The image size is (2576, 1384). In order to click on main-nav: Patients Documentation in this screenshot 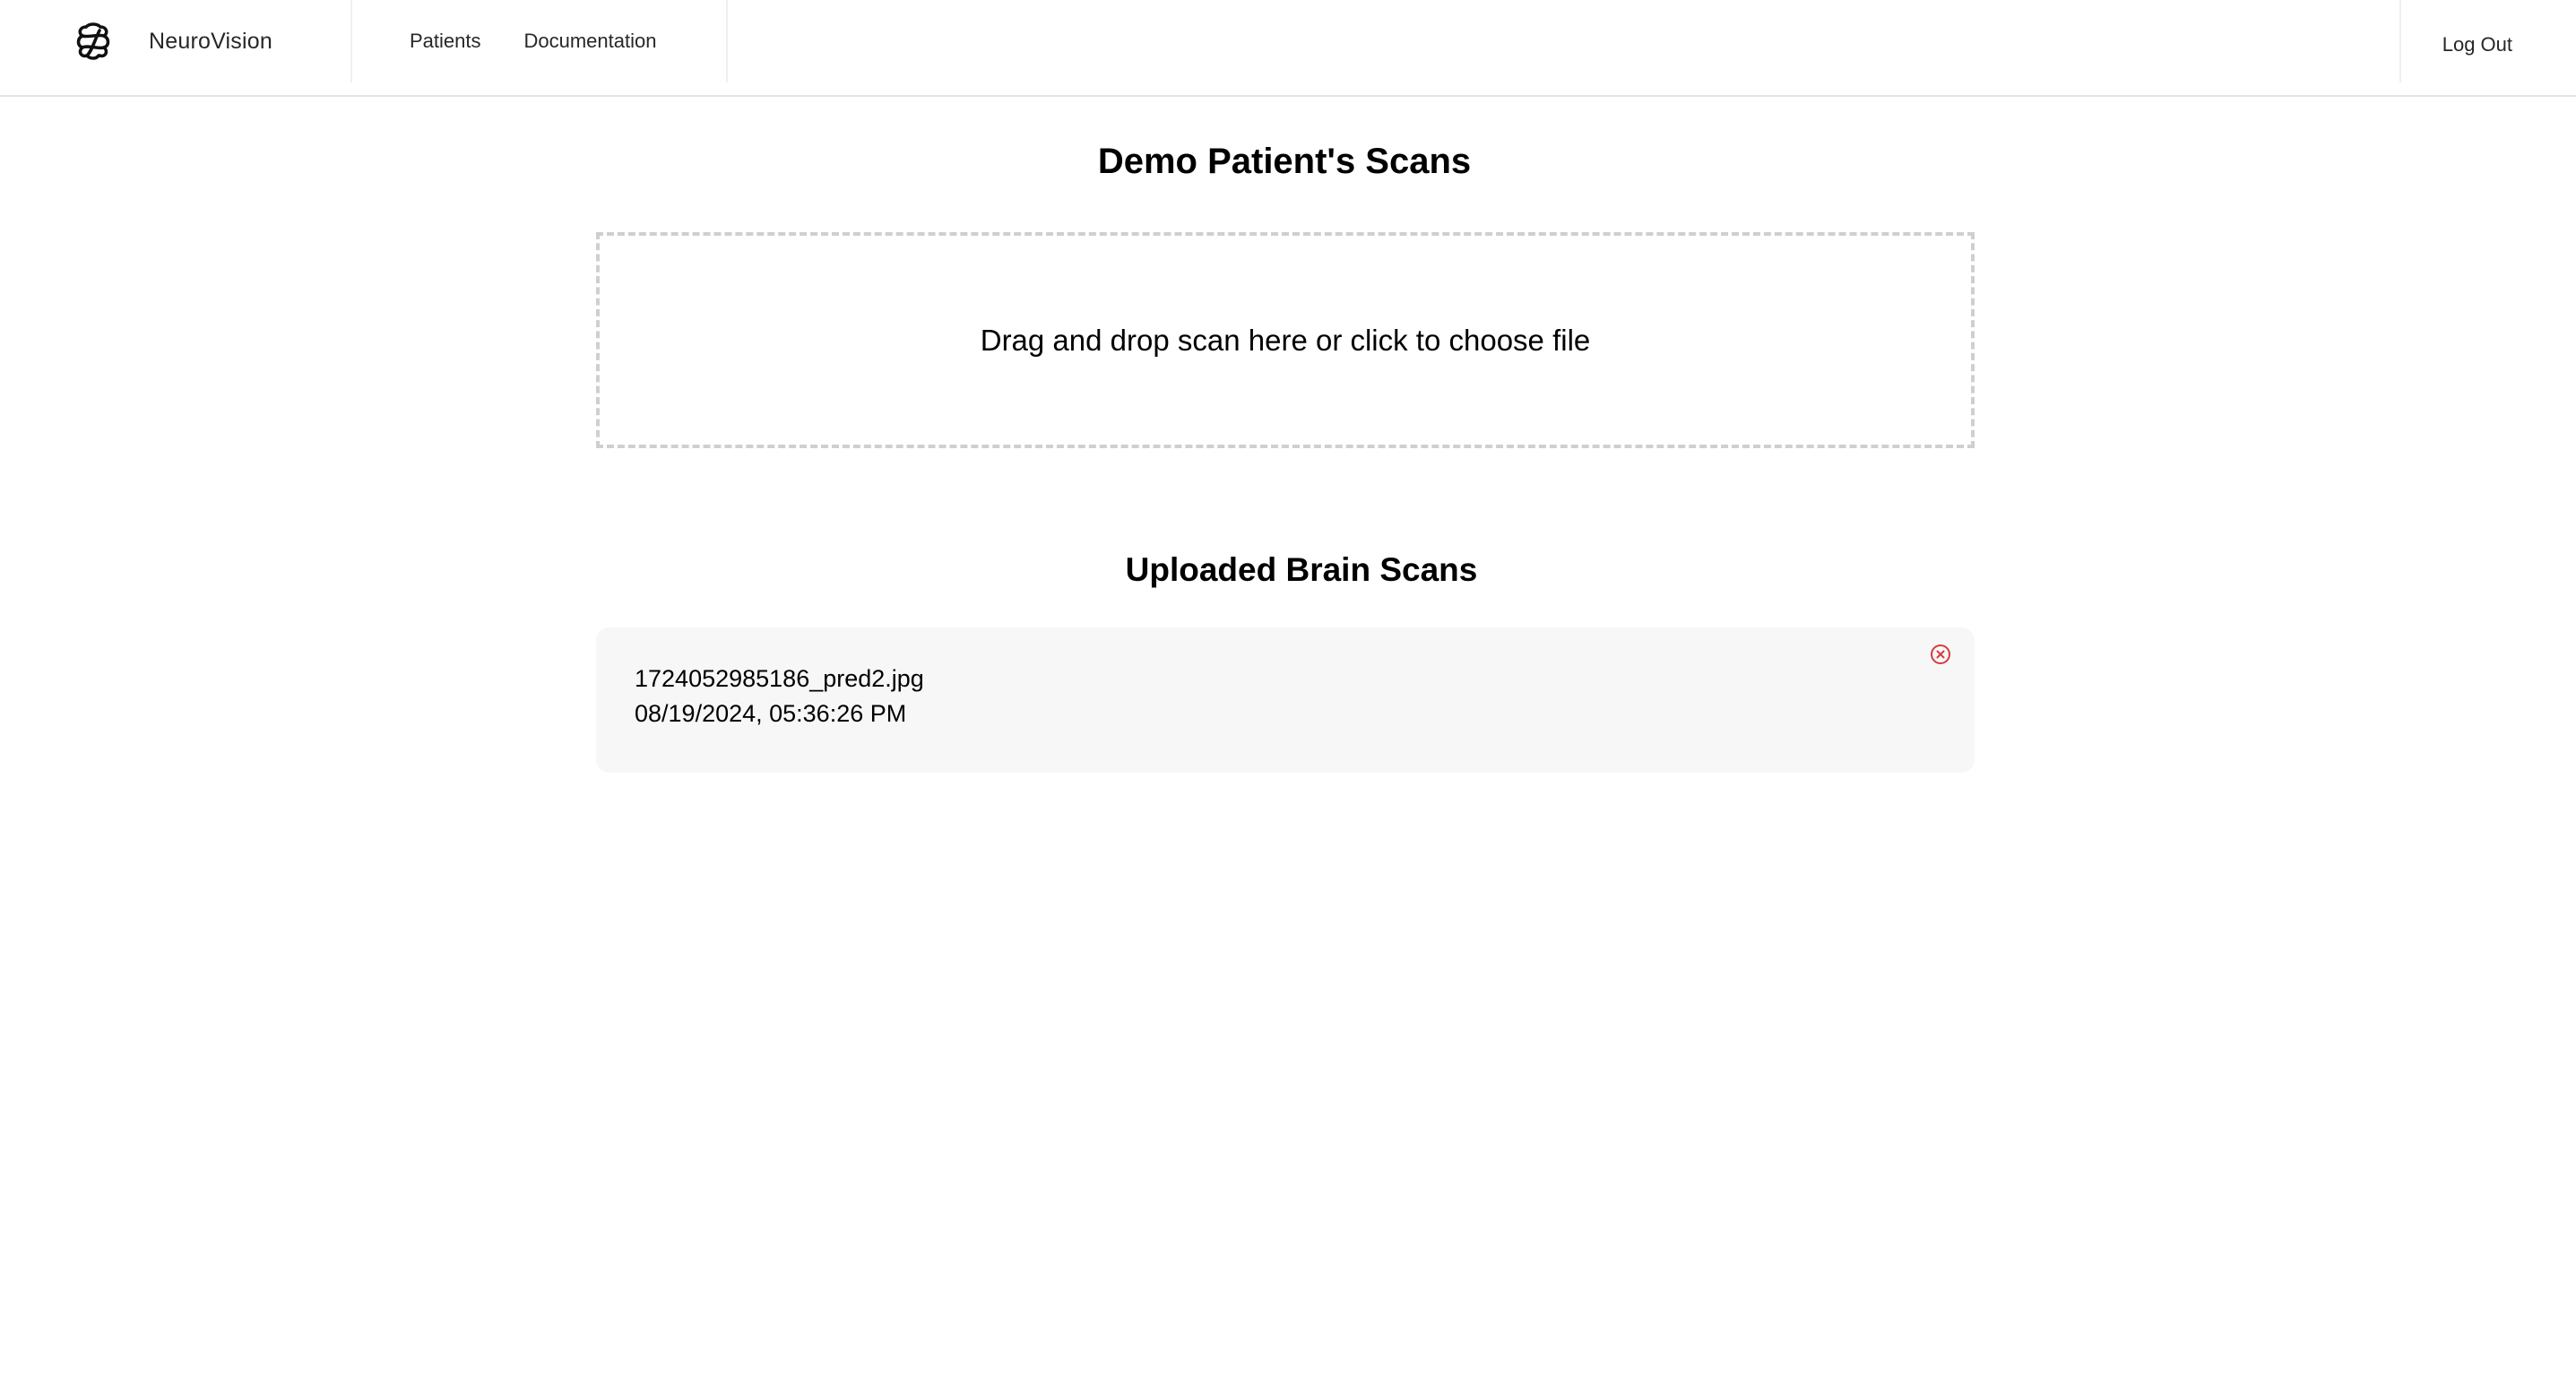, I will do `click(533, 41)`.